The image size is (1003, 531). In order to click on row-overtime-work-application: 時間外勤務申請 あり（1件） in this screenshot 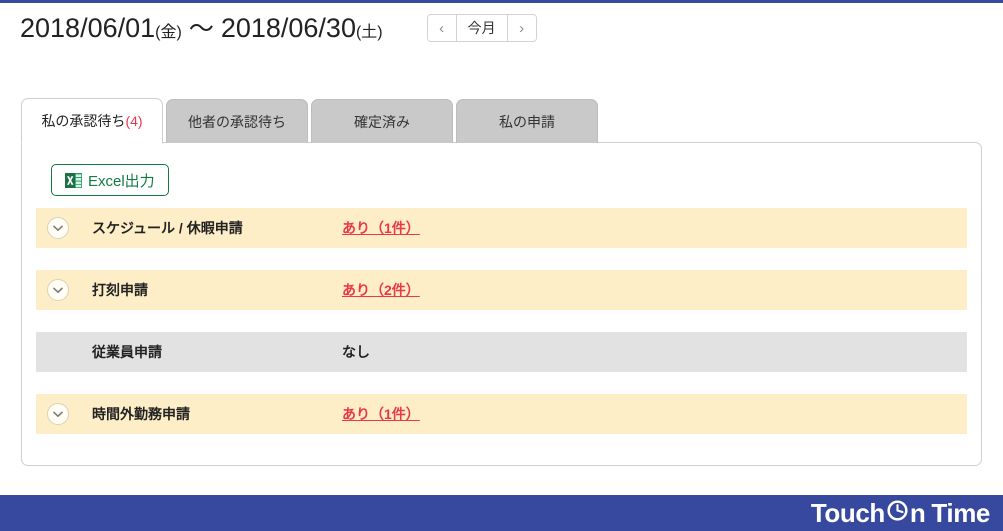, I will do `click(501, 414)`.